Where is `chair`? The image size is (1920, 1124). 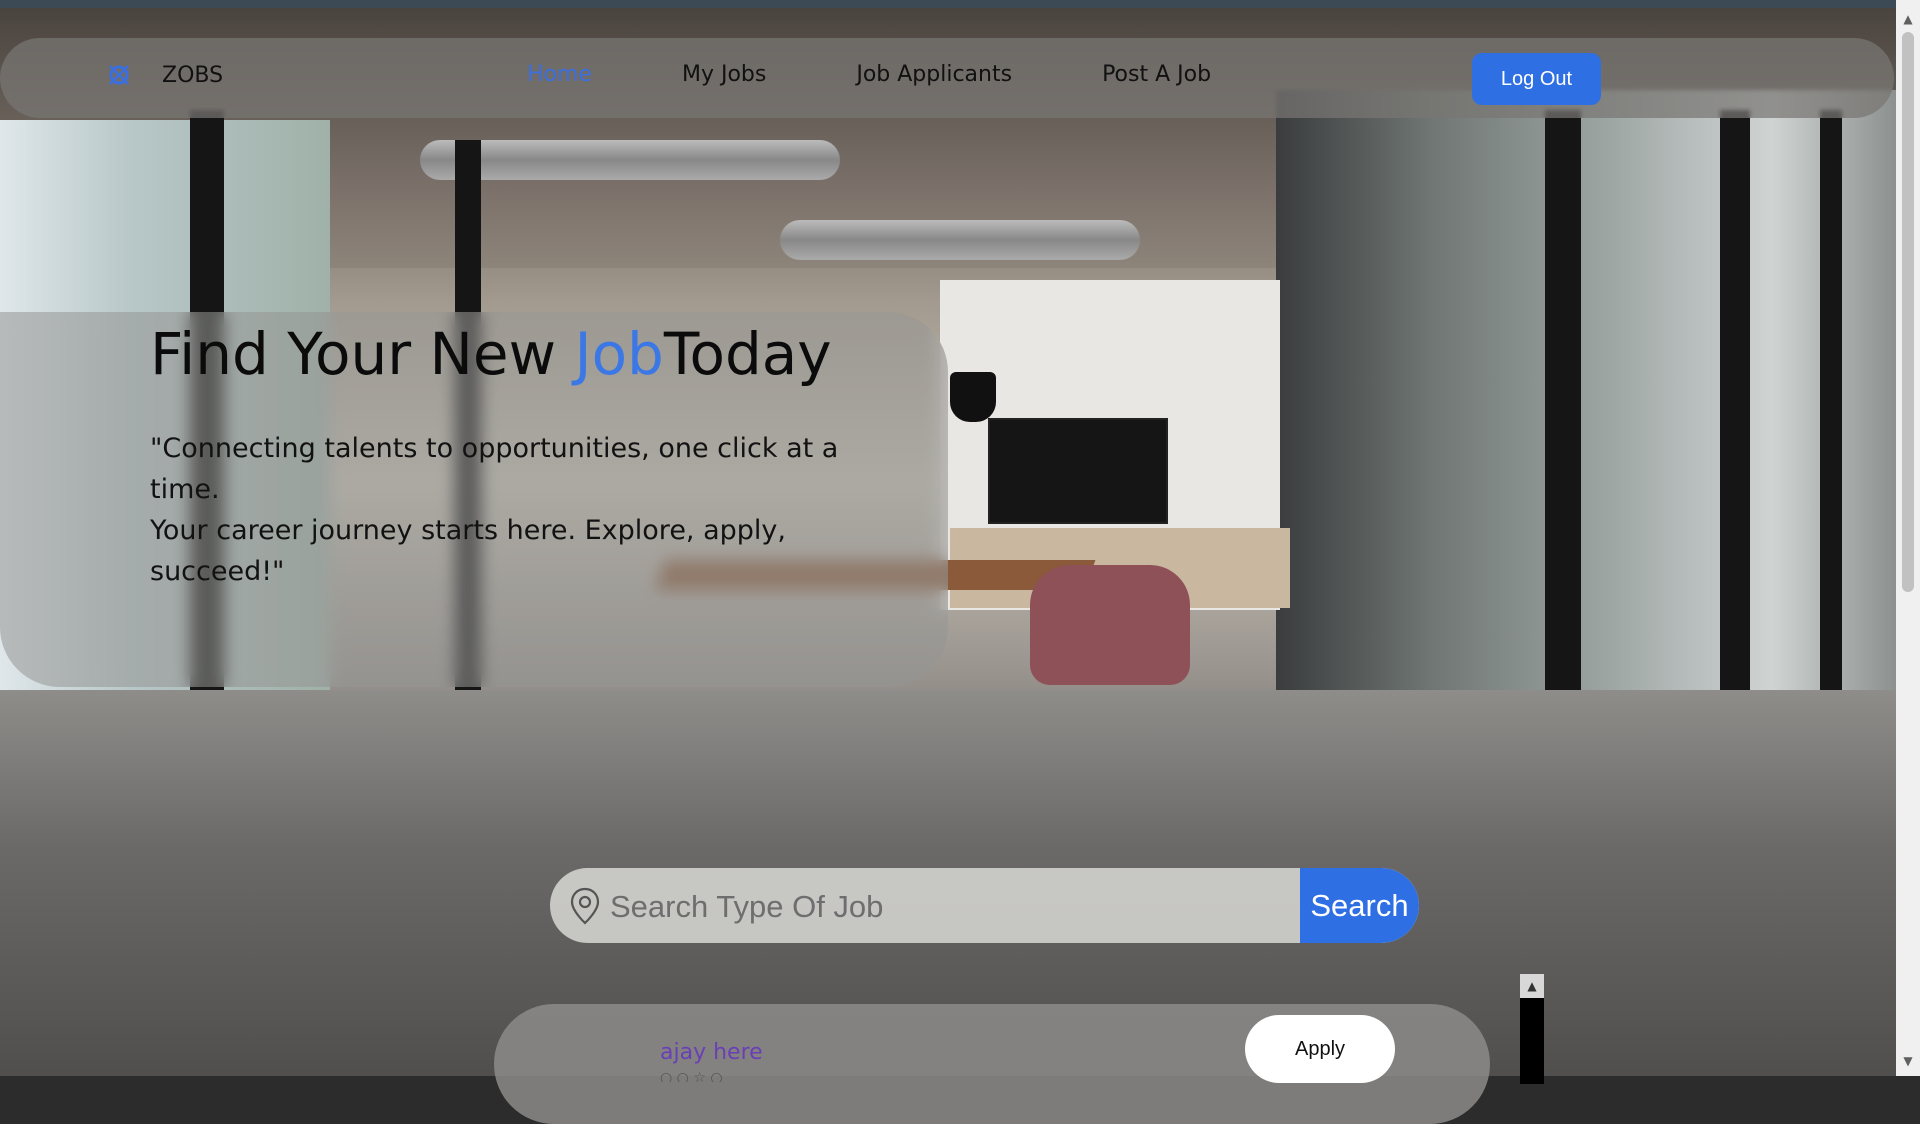 chair is located at coordinates (1110, 625).